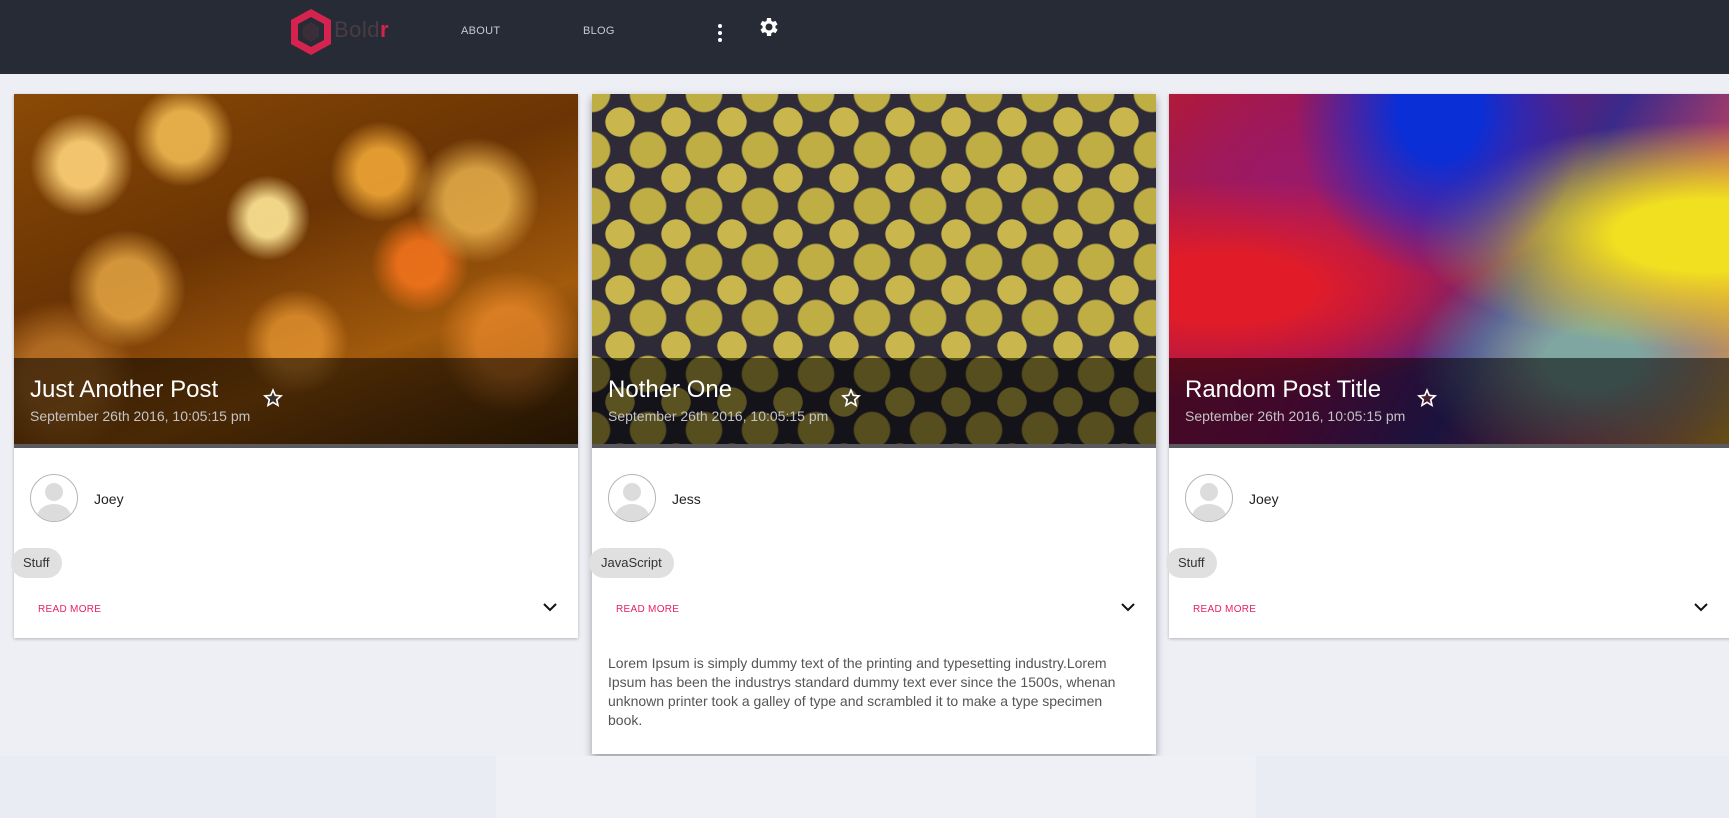 The height and width of the screenshot is (818, 1729). Describe the element at coordinates (874, 498) in the screenshot. I see `author-row: Jess` at that location.